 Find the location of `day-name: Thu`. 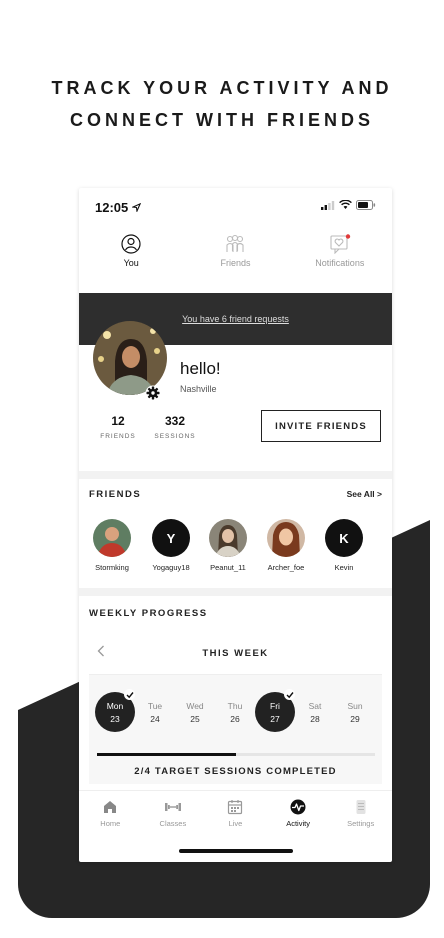

day-name: Thu is located at coordinates (235, 705).